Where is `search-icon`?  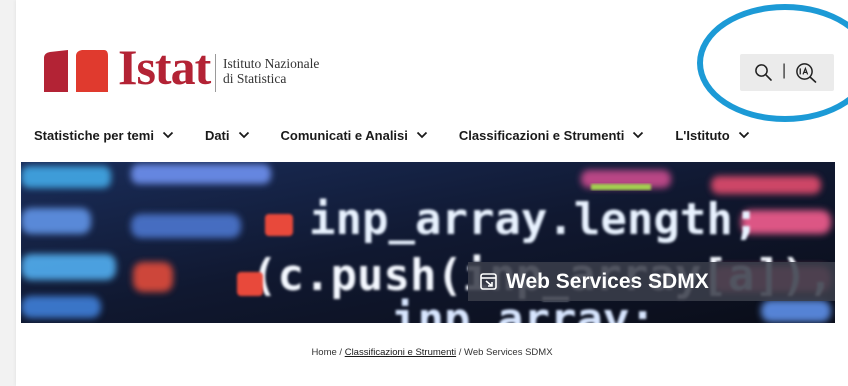
search-icon is located at coordinates (763, 72).